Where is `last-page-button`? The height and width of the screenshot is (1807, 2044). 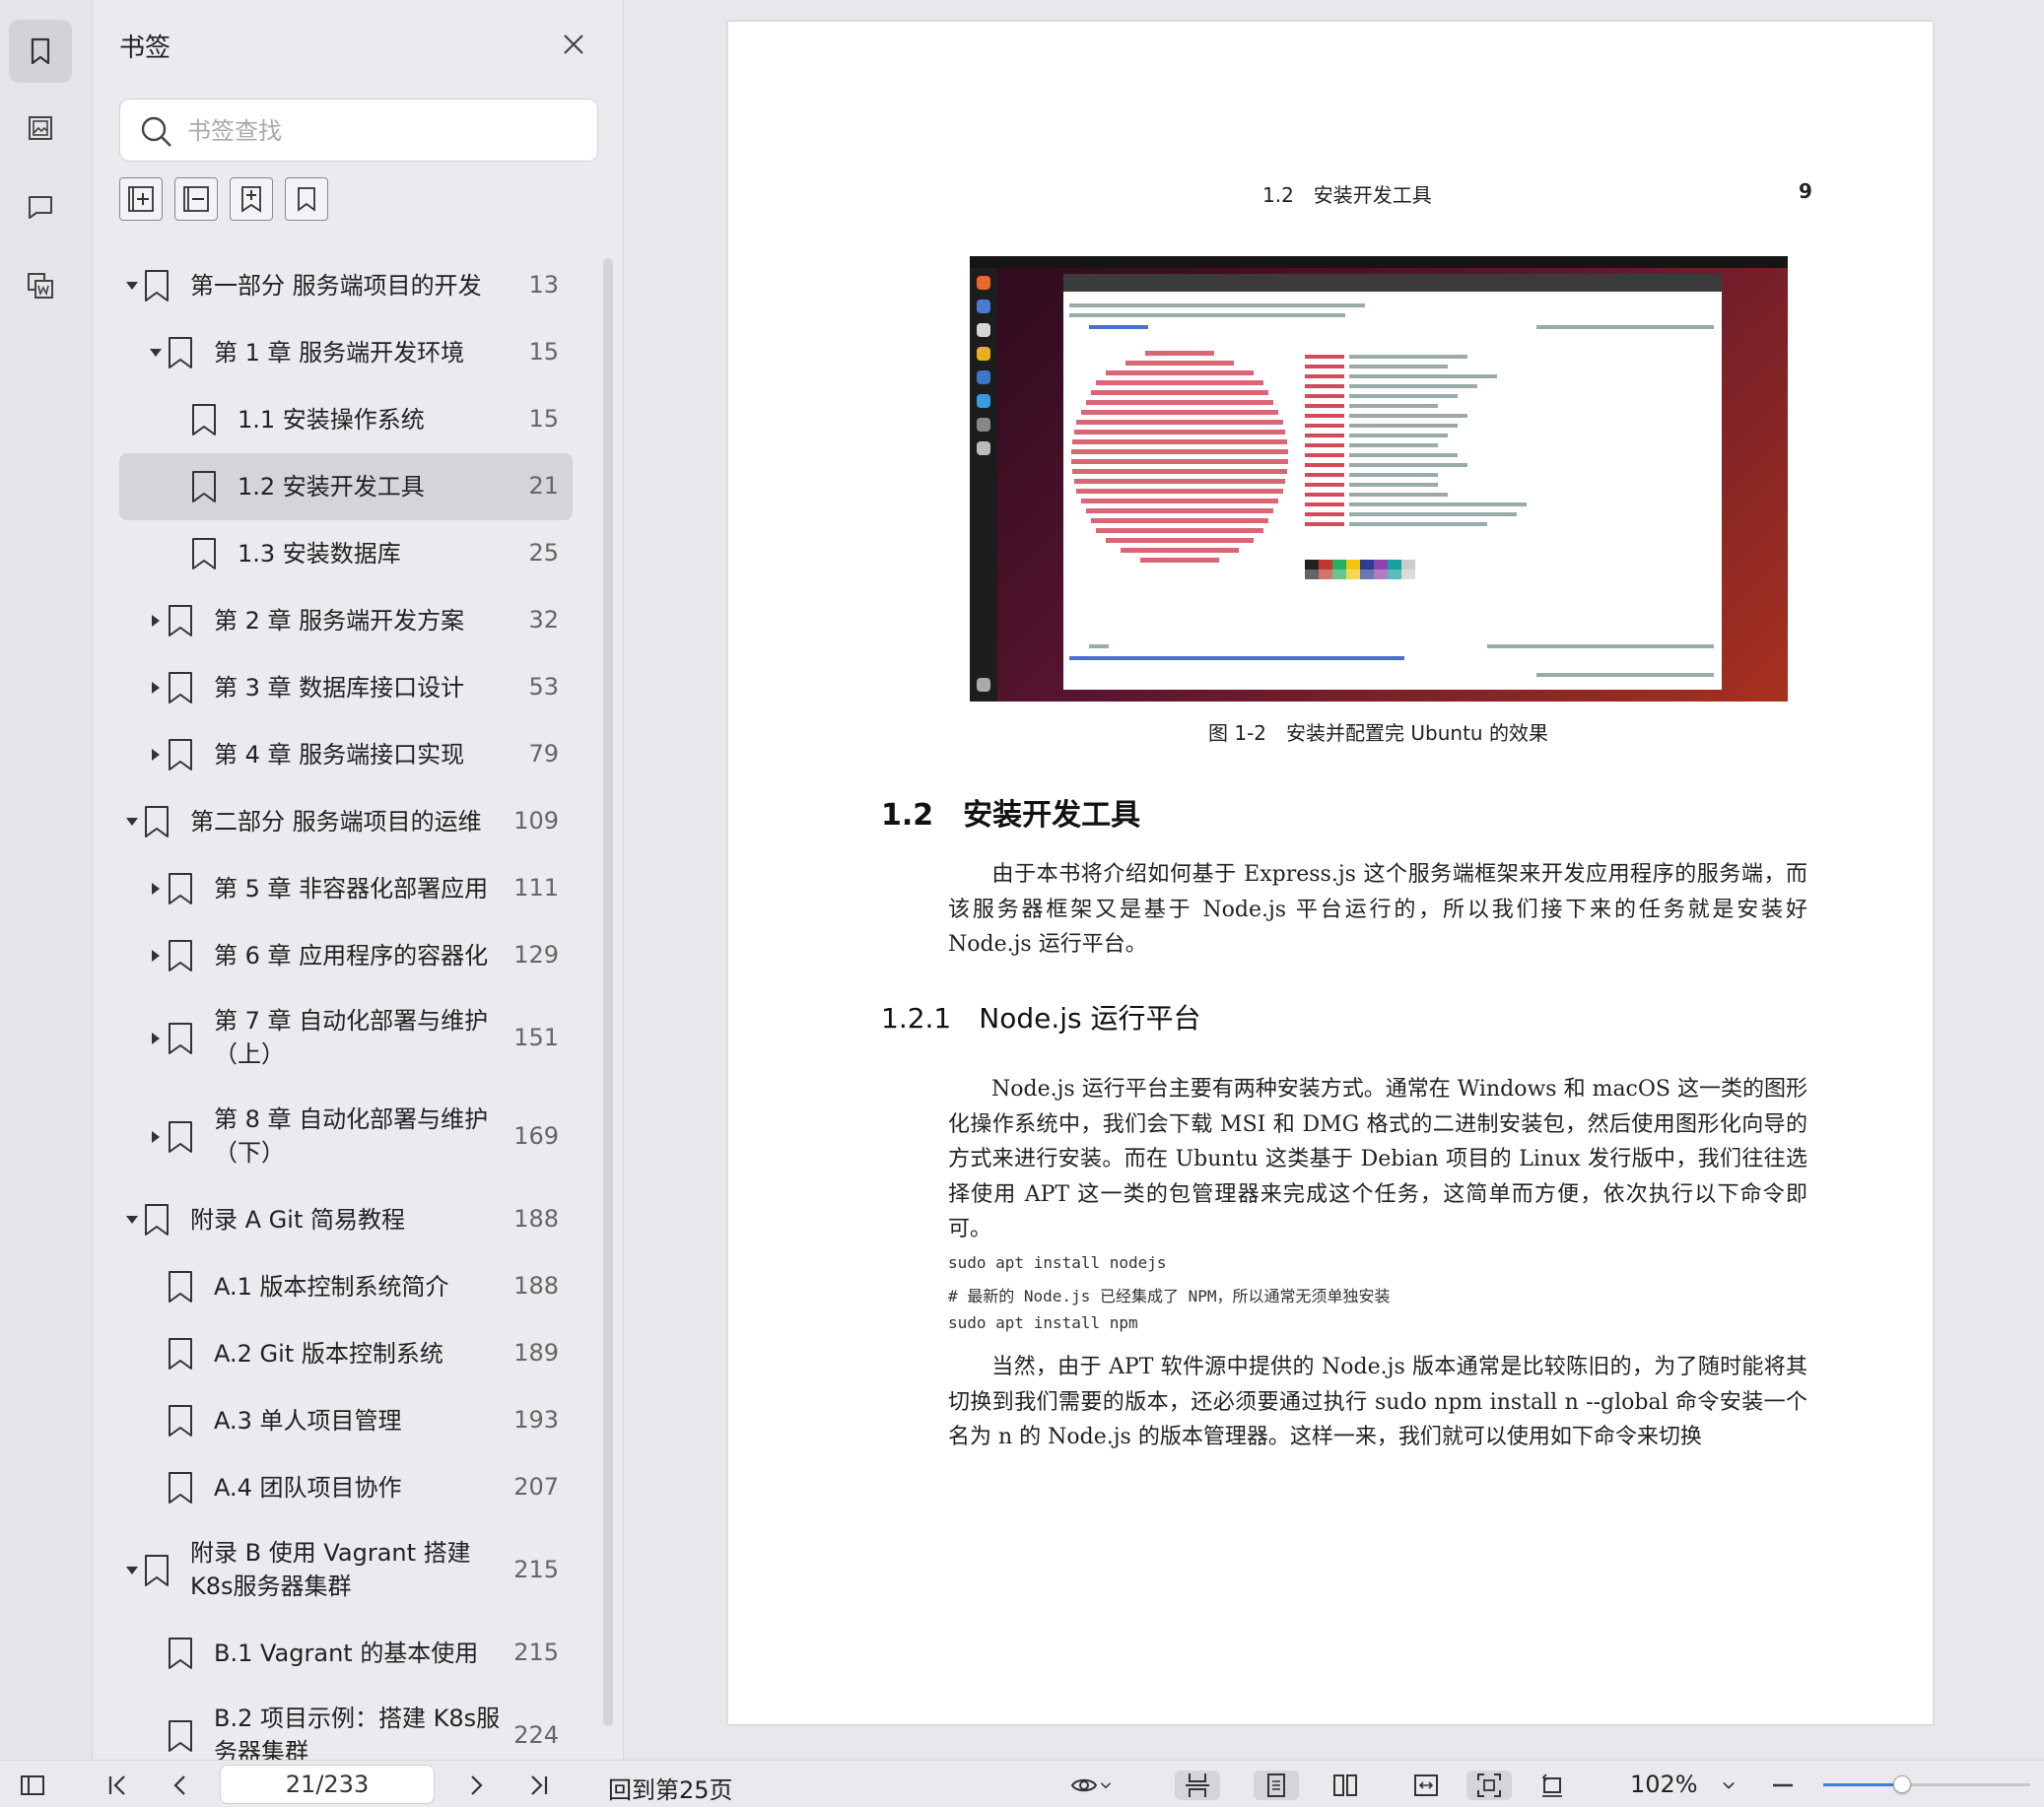 last-page-button is located at coordinates (539, 1785).